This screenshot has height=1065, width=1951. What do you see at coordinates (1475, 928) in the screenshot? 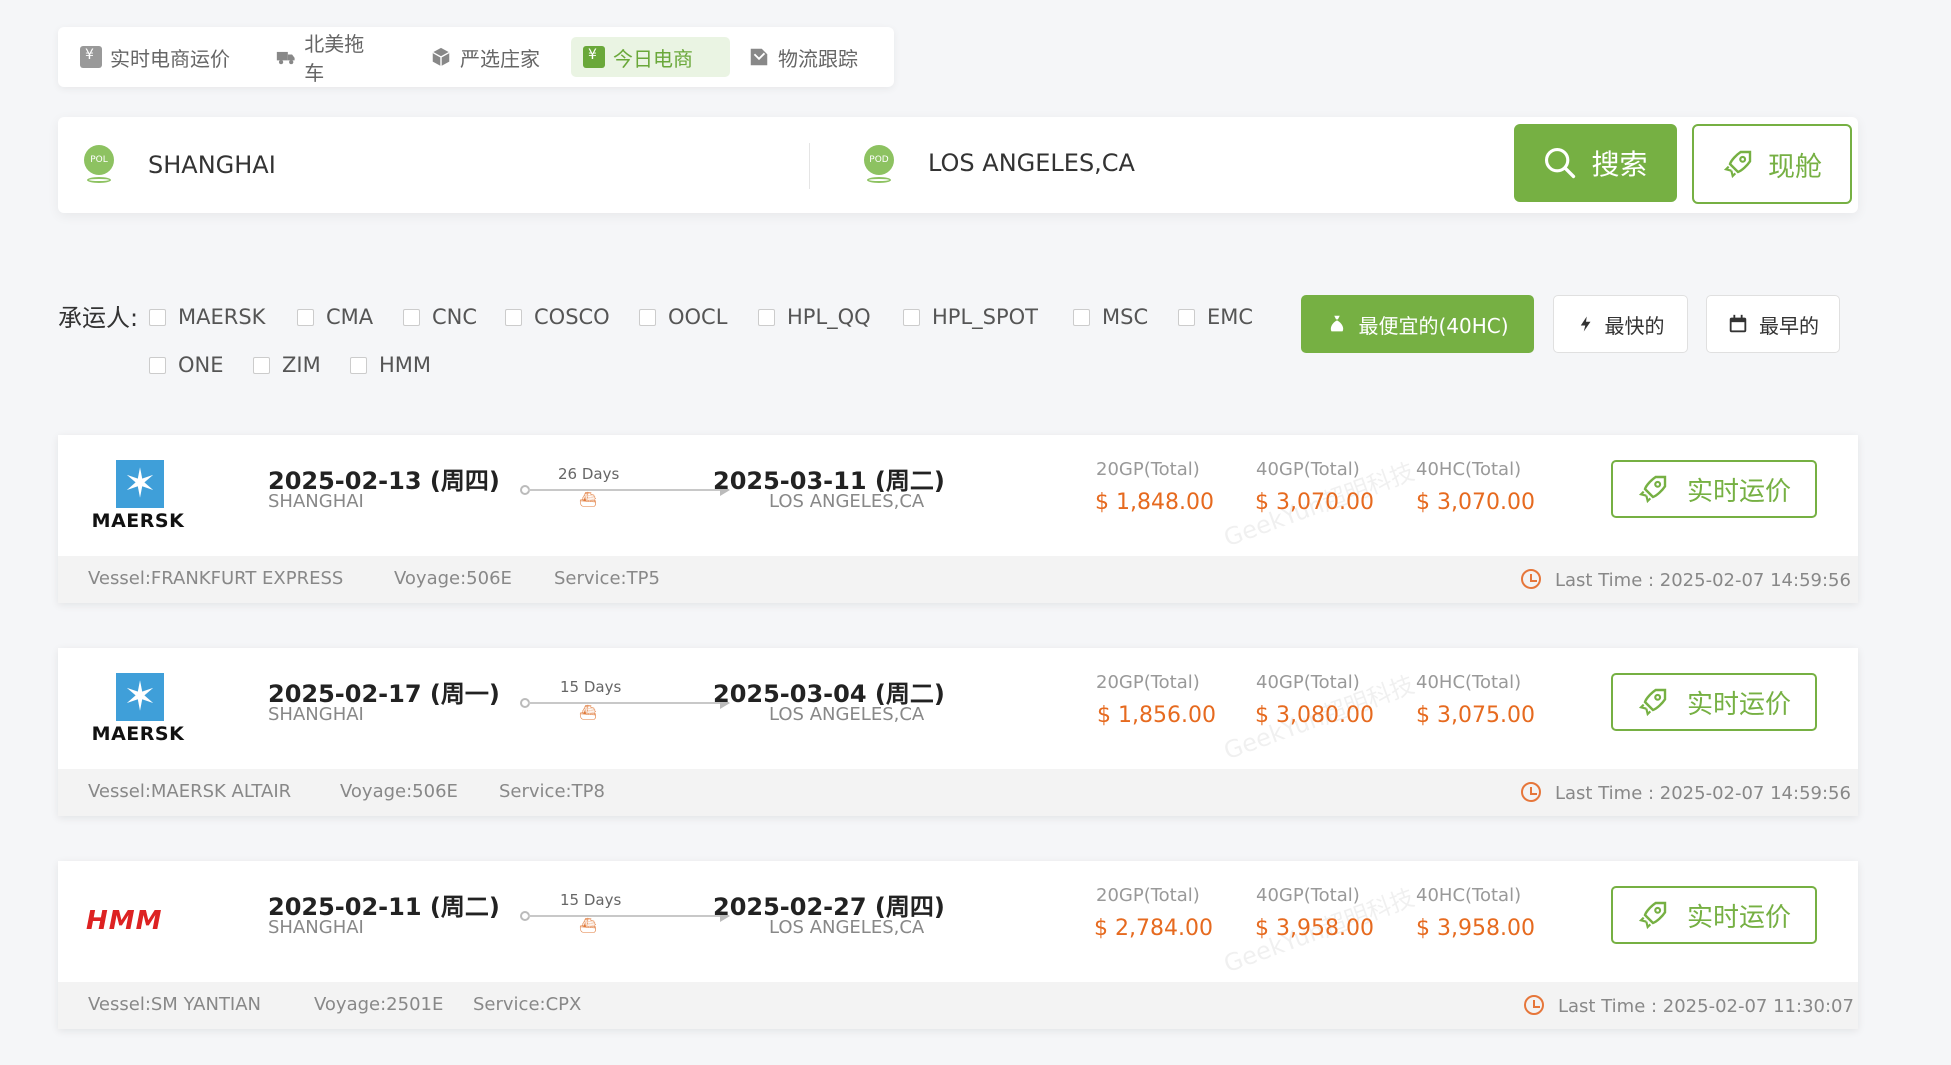
I see `price-40hc: $ 3,958.00` at bounding box center [1475, 928].